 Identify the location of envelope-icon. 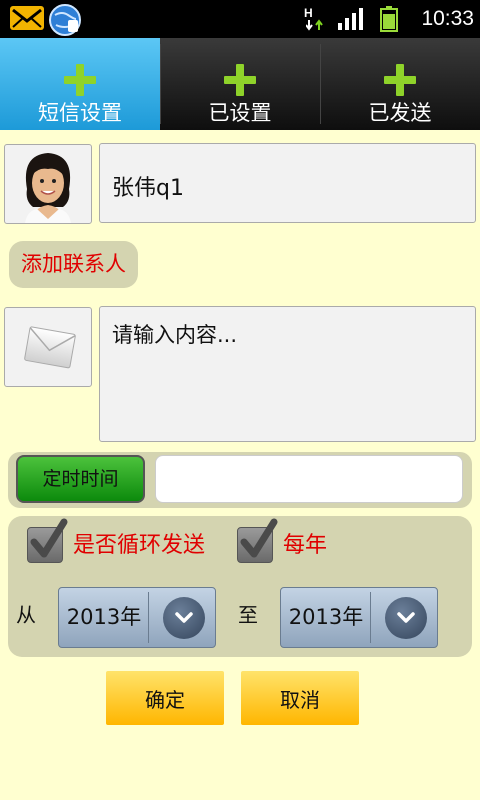
(50, 347).